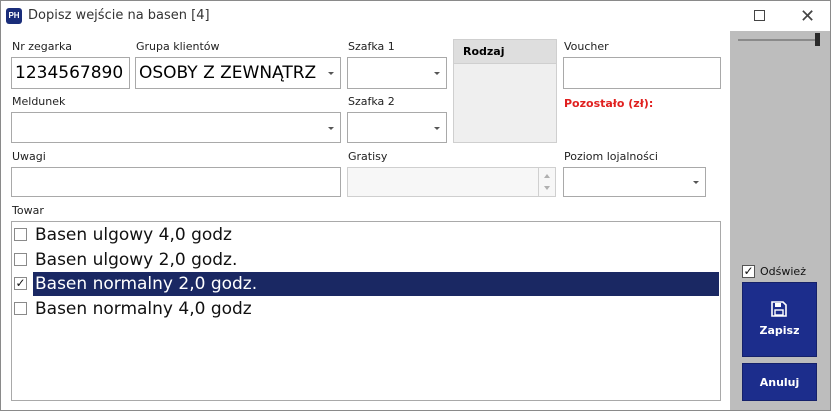 The width and height of the screenshot is (831, 411). What do you see at coordinates (505, 52) in the screenshot?
I see `rodzaj-header: Rodzaj` at bounding box center [505, 52].